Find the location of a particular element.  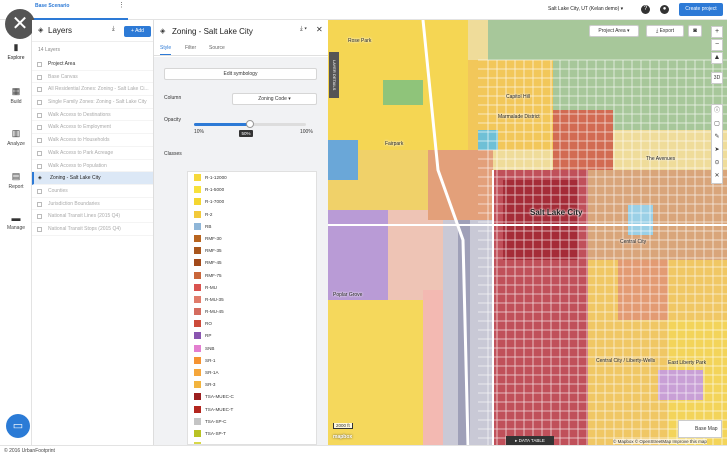

tab-source: Source is located at coordinates (217, 48).